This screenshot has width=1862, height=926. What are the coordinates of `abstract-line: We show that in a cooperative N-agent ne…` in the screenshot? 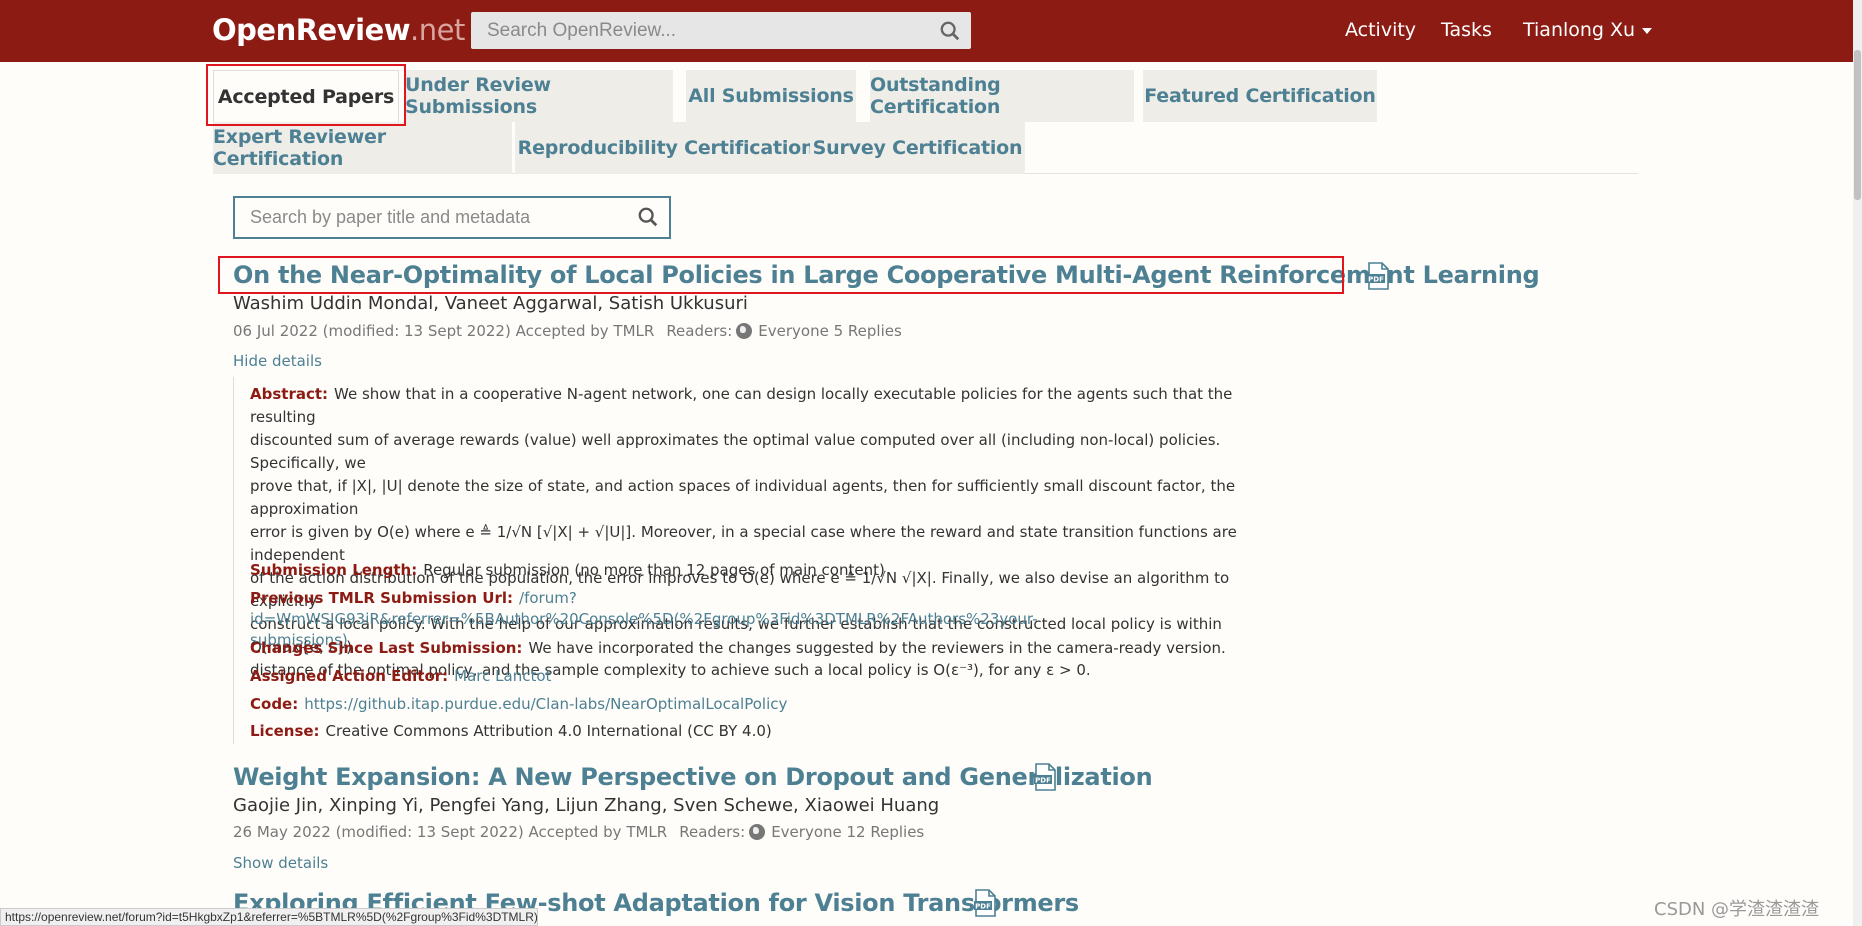 It's located at (741, 405).